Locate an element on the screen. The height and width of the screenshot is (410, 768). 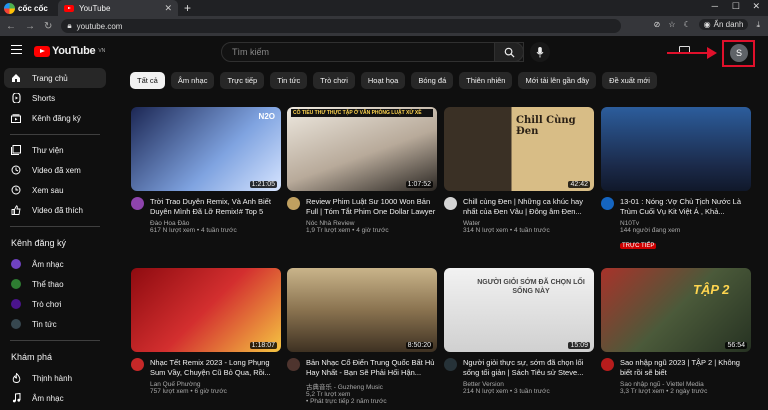
sidebar-item-home: Trang chủ is located at coordinates (55, 78).